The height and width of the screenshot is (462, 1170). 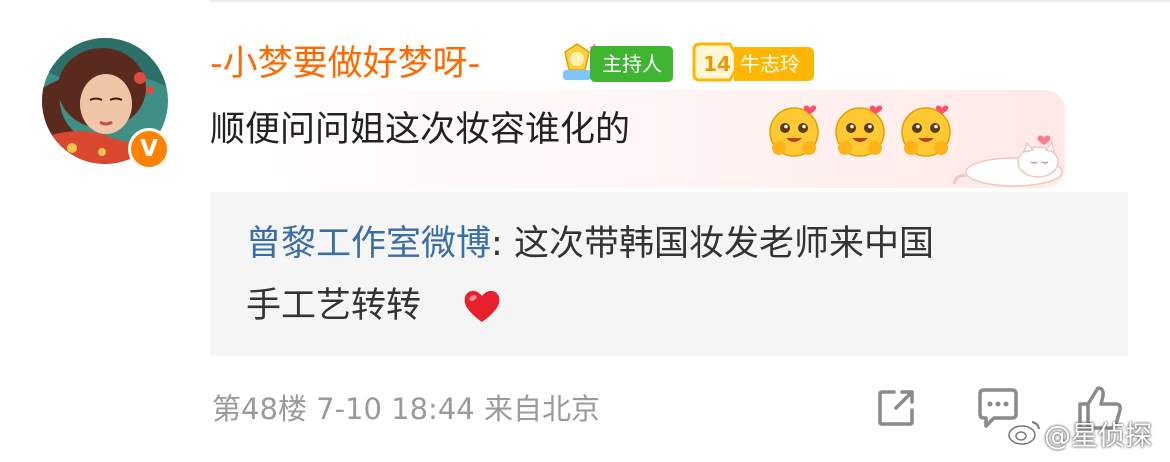 I want to click on host-badge: 主持人, so click(x=631, y=64).